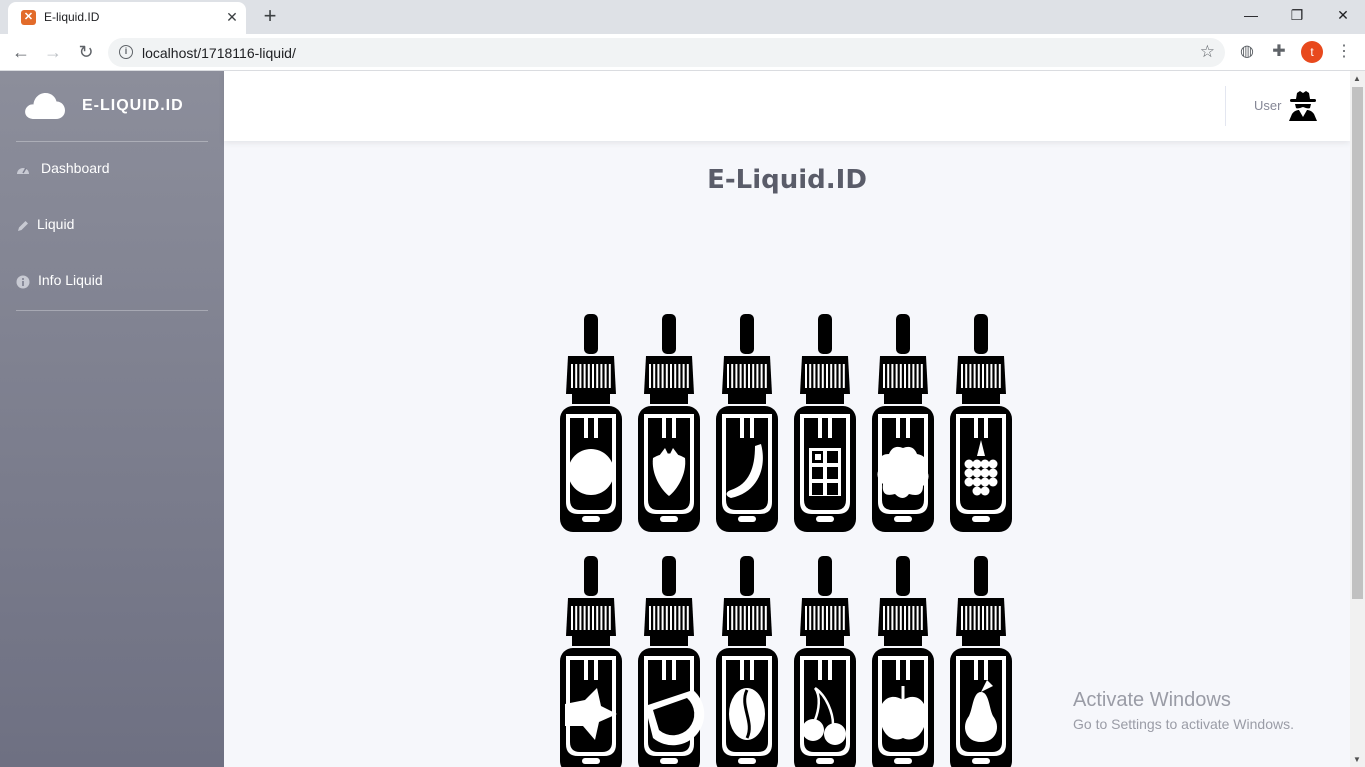 Image resolution: width=1365 pixels, height=767 pixels. What do you see at coordinates (1279, 52) in the screenshot?
I see `extensions-puzzle-icon: ✚` at bounding box center [1279, 52].